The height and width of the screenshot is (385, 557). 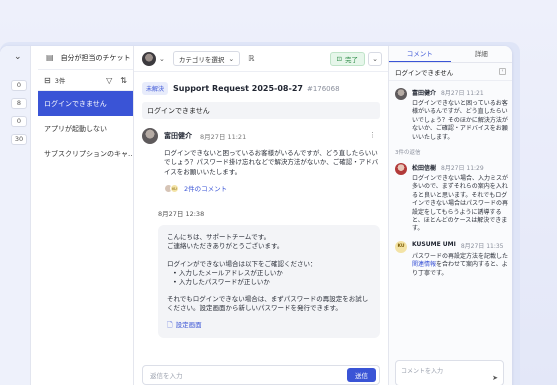 I want to click on sort-icon: ⇅, so click(x=123, y=80).